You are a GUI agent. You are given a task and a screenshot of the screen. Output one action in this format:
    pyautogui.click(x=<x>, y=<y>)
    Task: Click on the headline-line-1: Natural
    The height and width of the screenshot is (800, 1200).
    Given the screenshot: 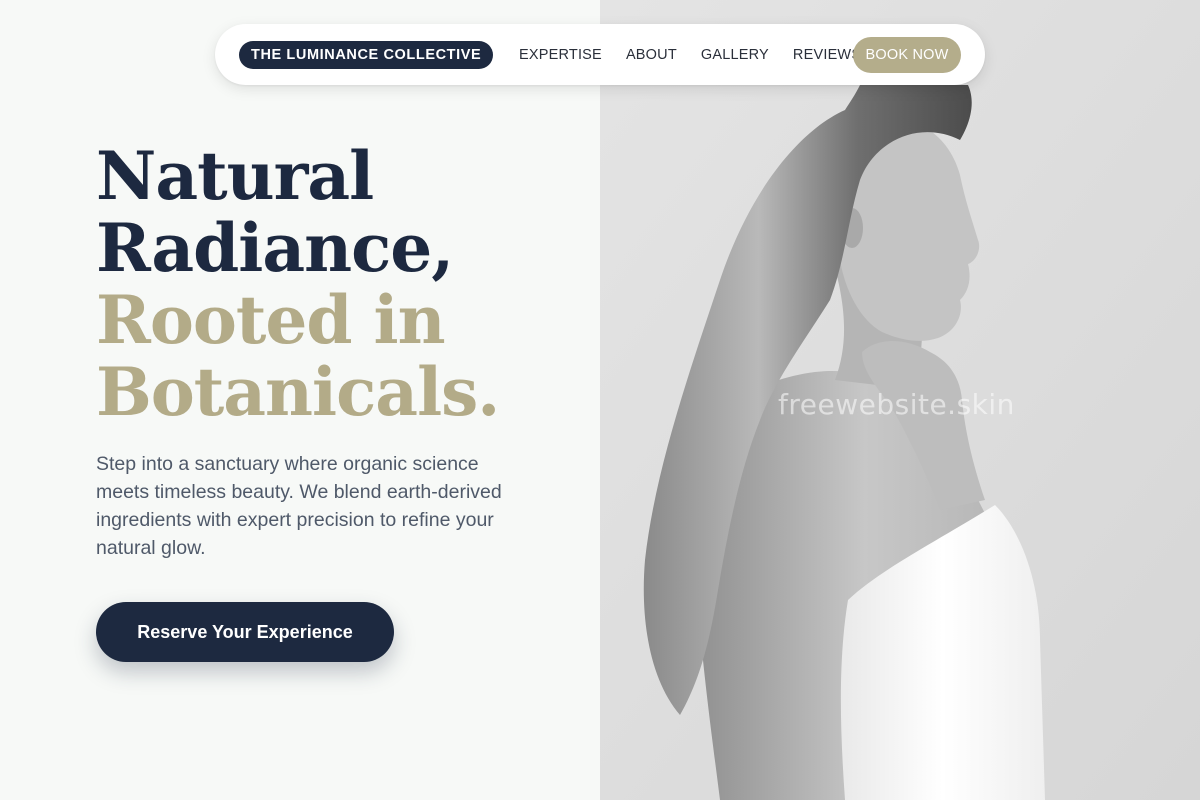 What is the action you would take?
    pyautogui.click(x=235, y=176)
    